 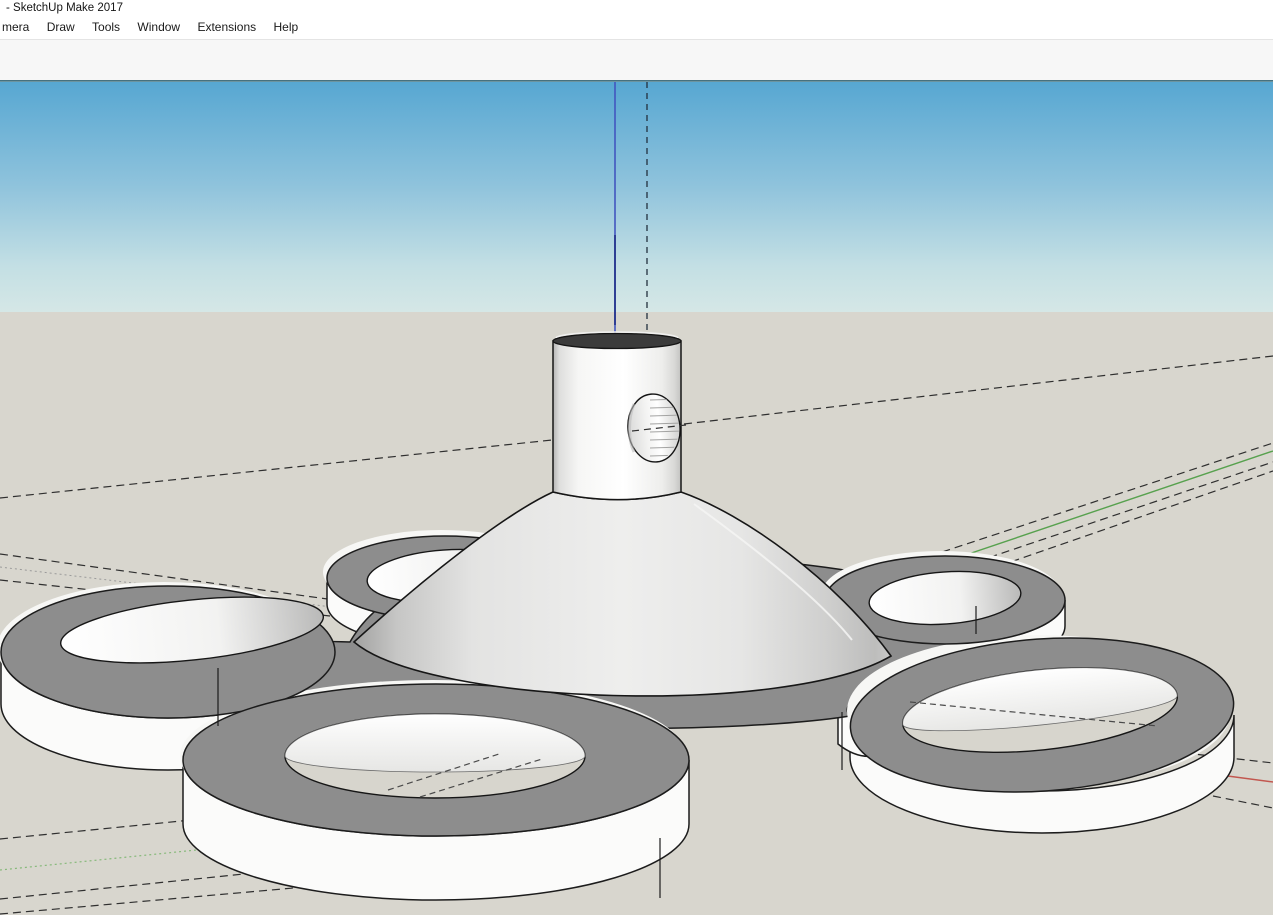 What do you see at coordinates (18, 27) in the screenshot?
I see `menu-item-camera-partial: mera` at bounding box center [18, 27].